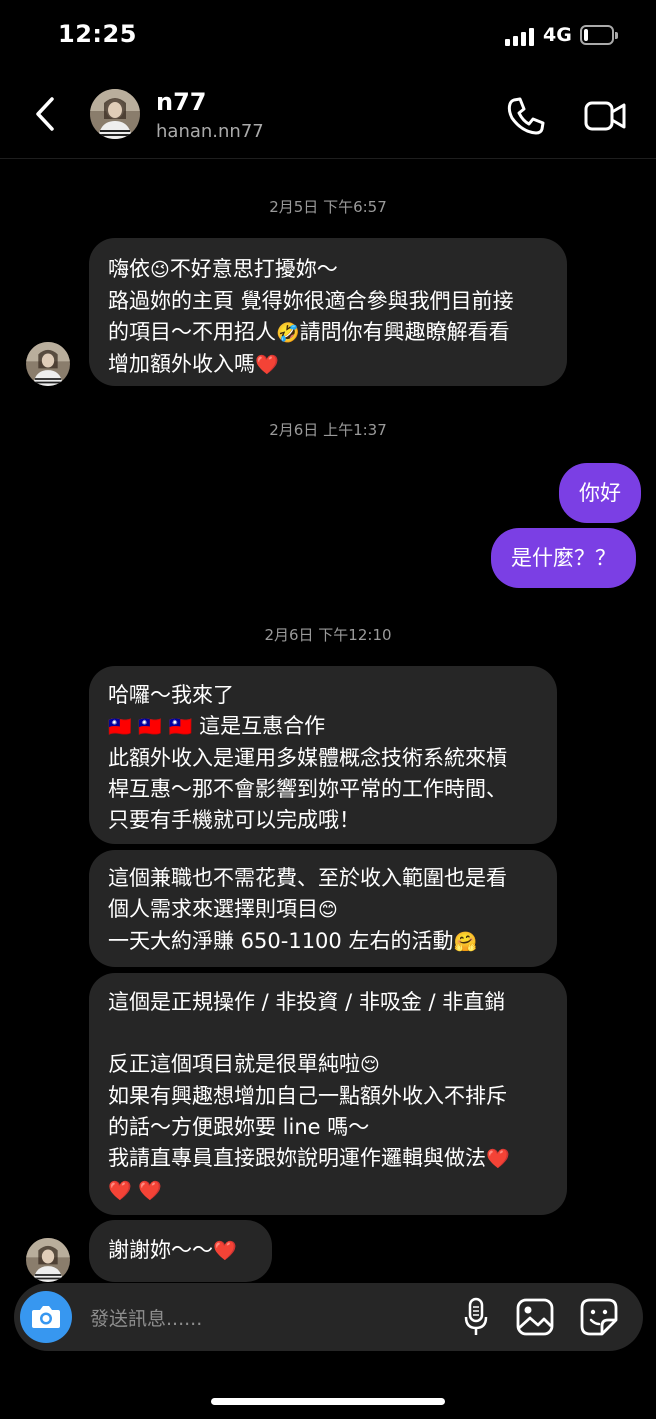  What do you see at coordinates (476, 1317) in the screenshot?
I see `microphone-icon` at bounding box center [476, 1317].